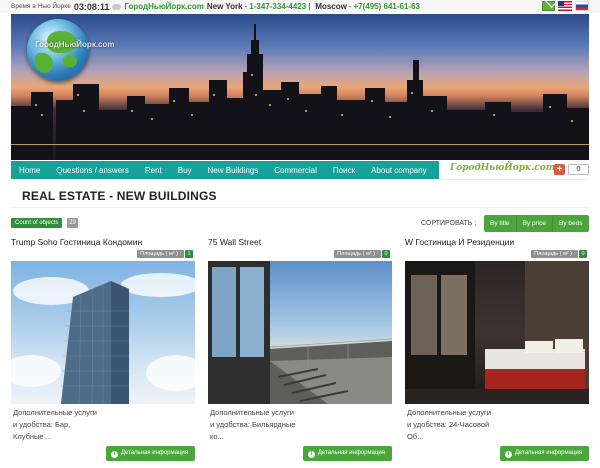 This screenshot has height=468, width=600. Describe the element at coordinates (459, 242) in the screenshot. I see `listing-title: W Гостиница И Резиденции` at that location.